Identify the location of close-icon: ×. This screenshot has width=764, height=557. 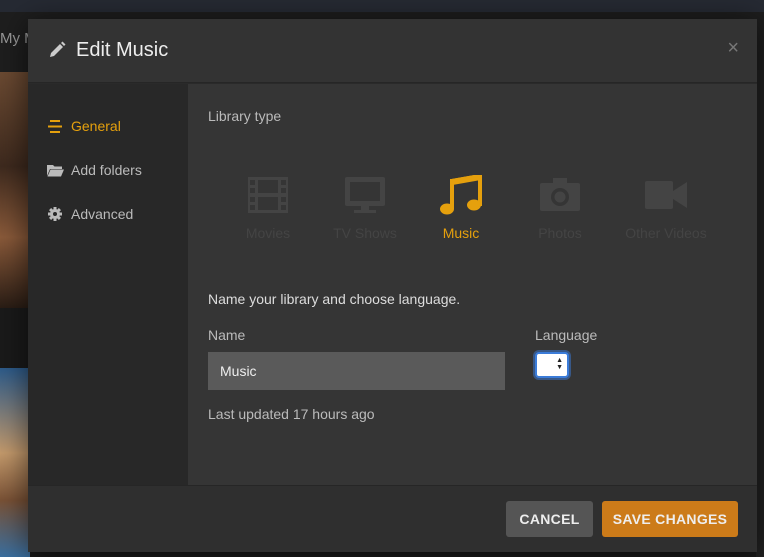
(733, 48).